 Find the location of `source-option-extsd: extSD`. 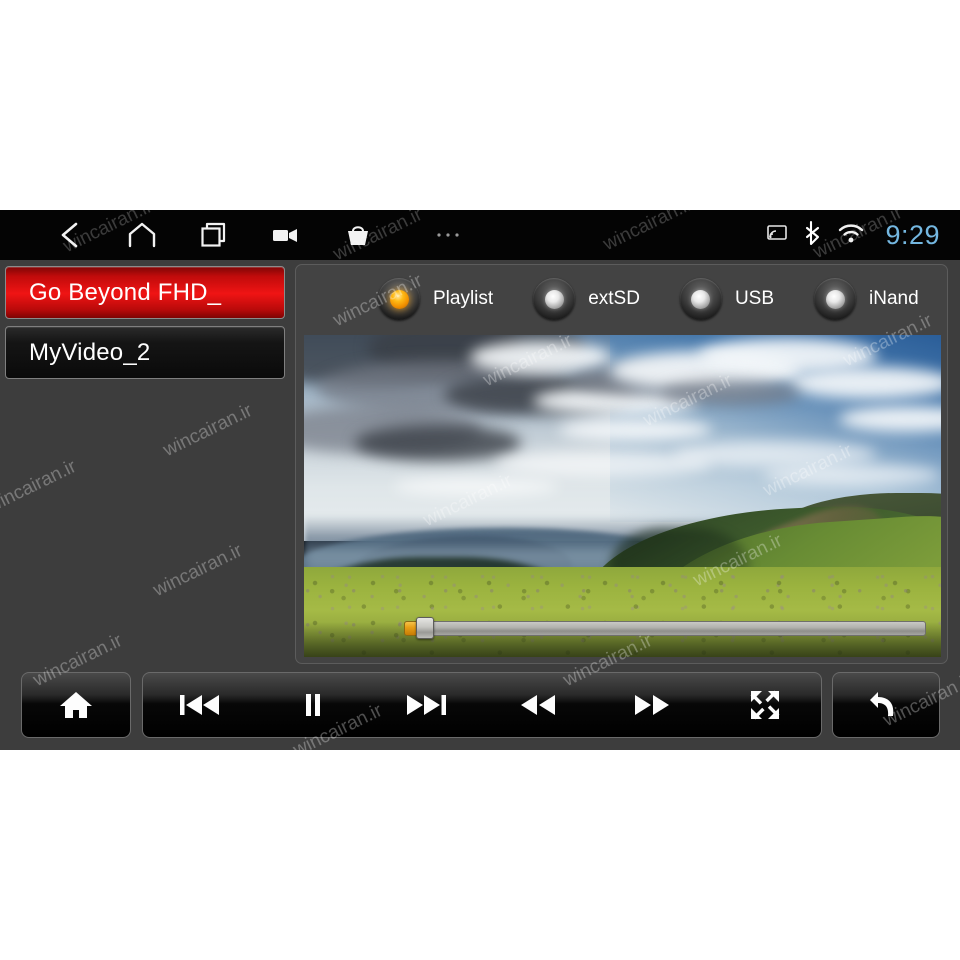

source-option-extsd: extSD is located at coordinates (586, 299).